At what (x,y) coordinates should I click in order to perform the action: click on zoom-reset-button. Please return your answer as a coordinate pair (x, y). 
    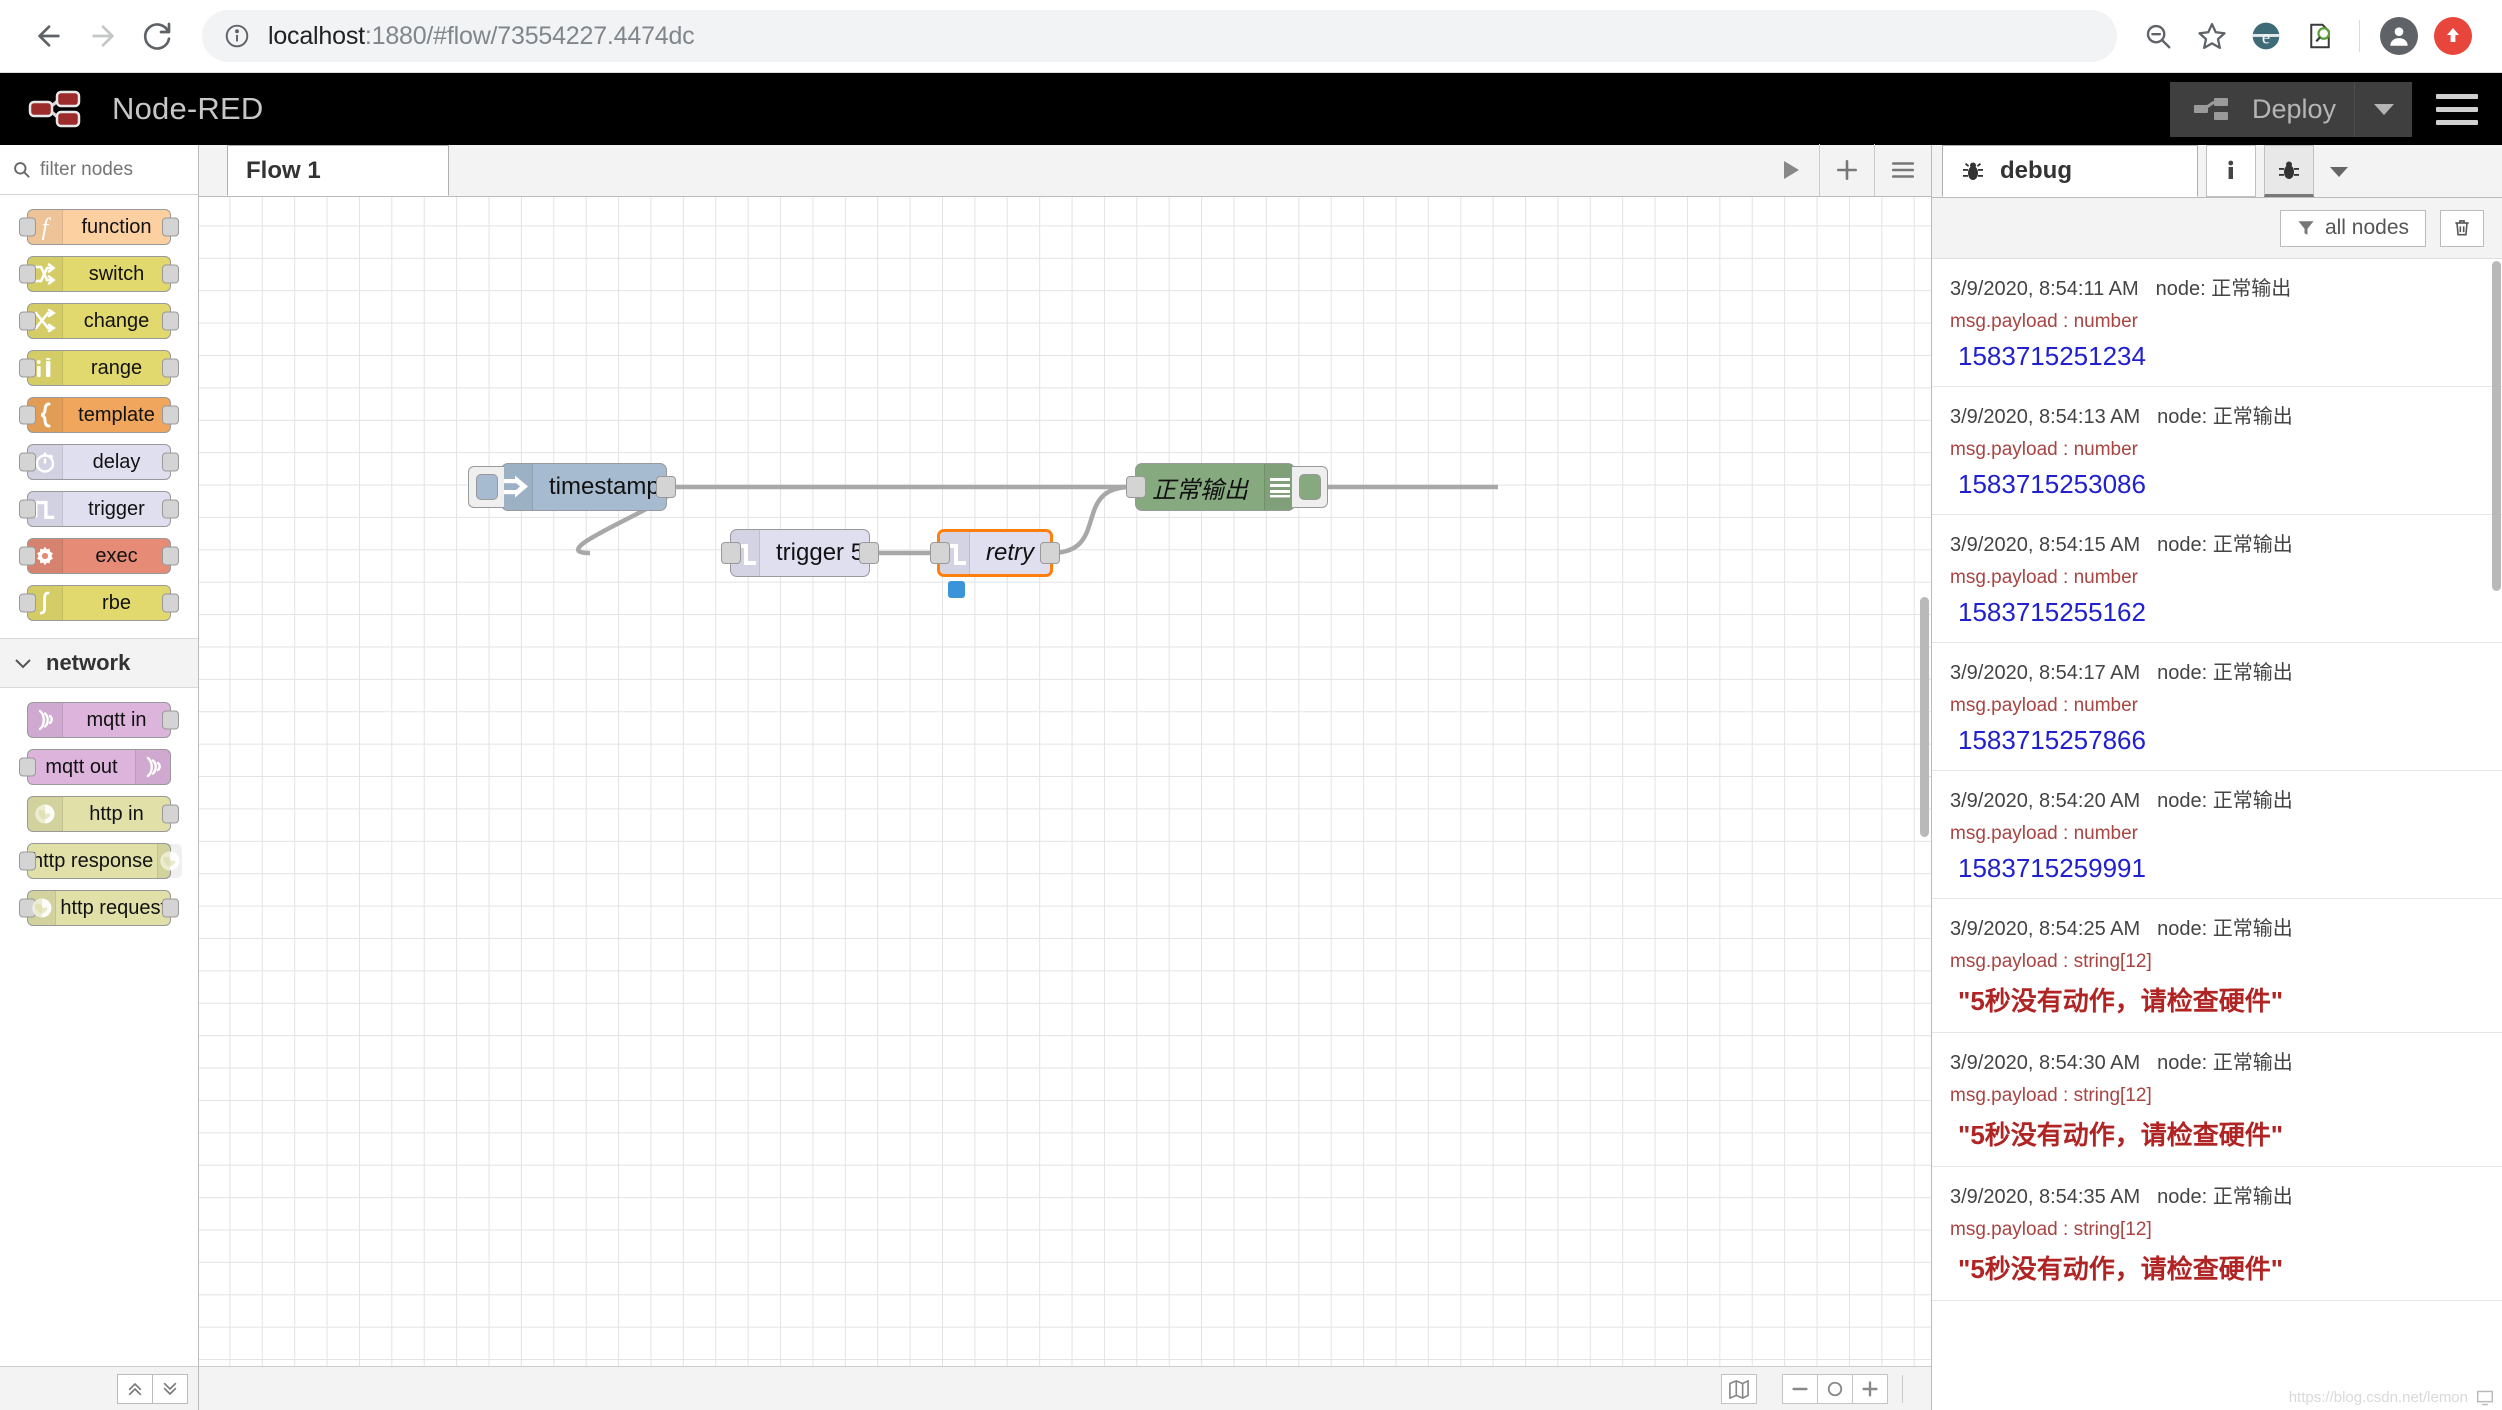
    Looking at the image, I should click on (1835, 1388).